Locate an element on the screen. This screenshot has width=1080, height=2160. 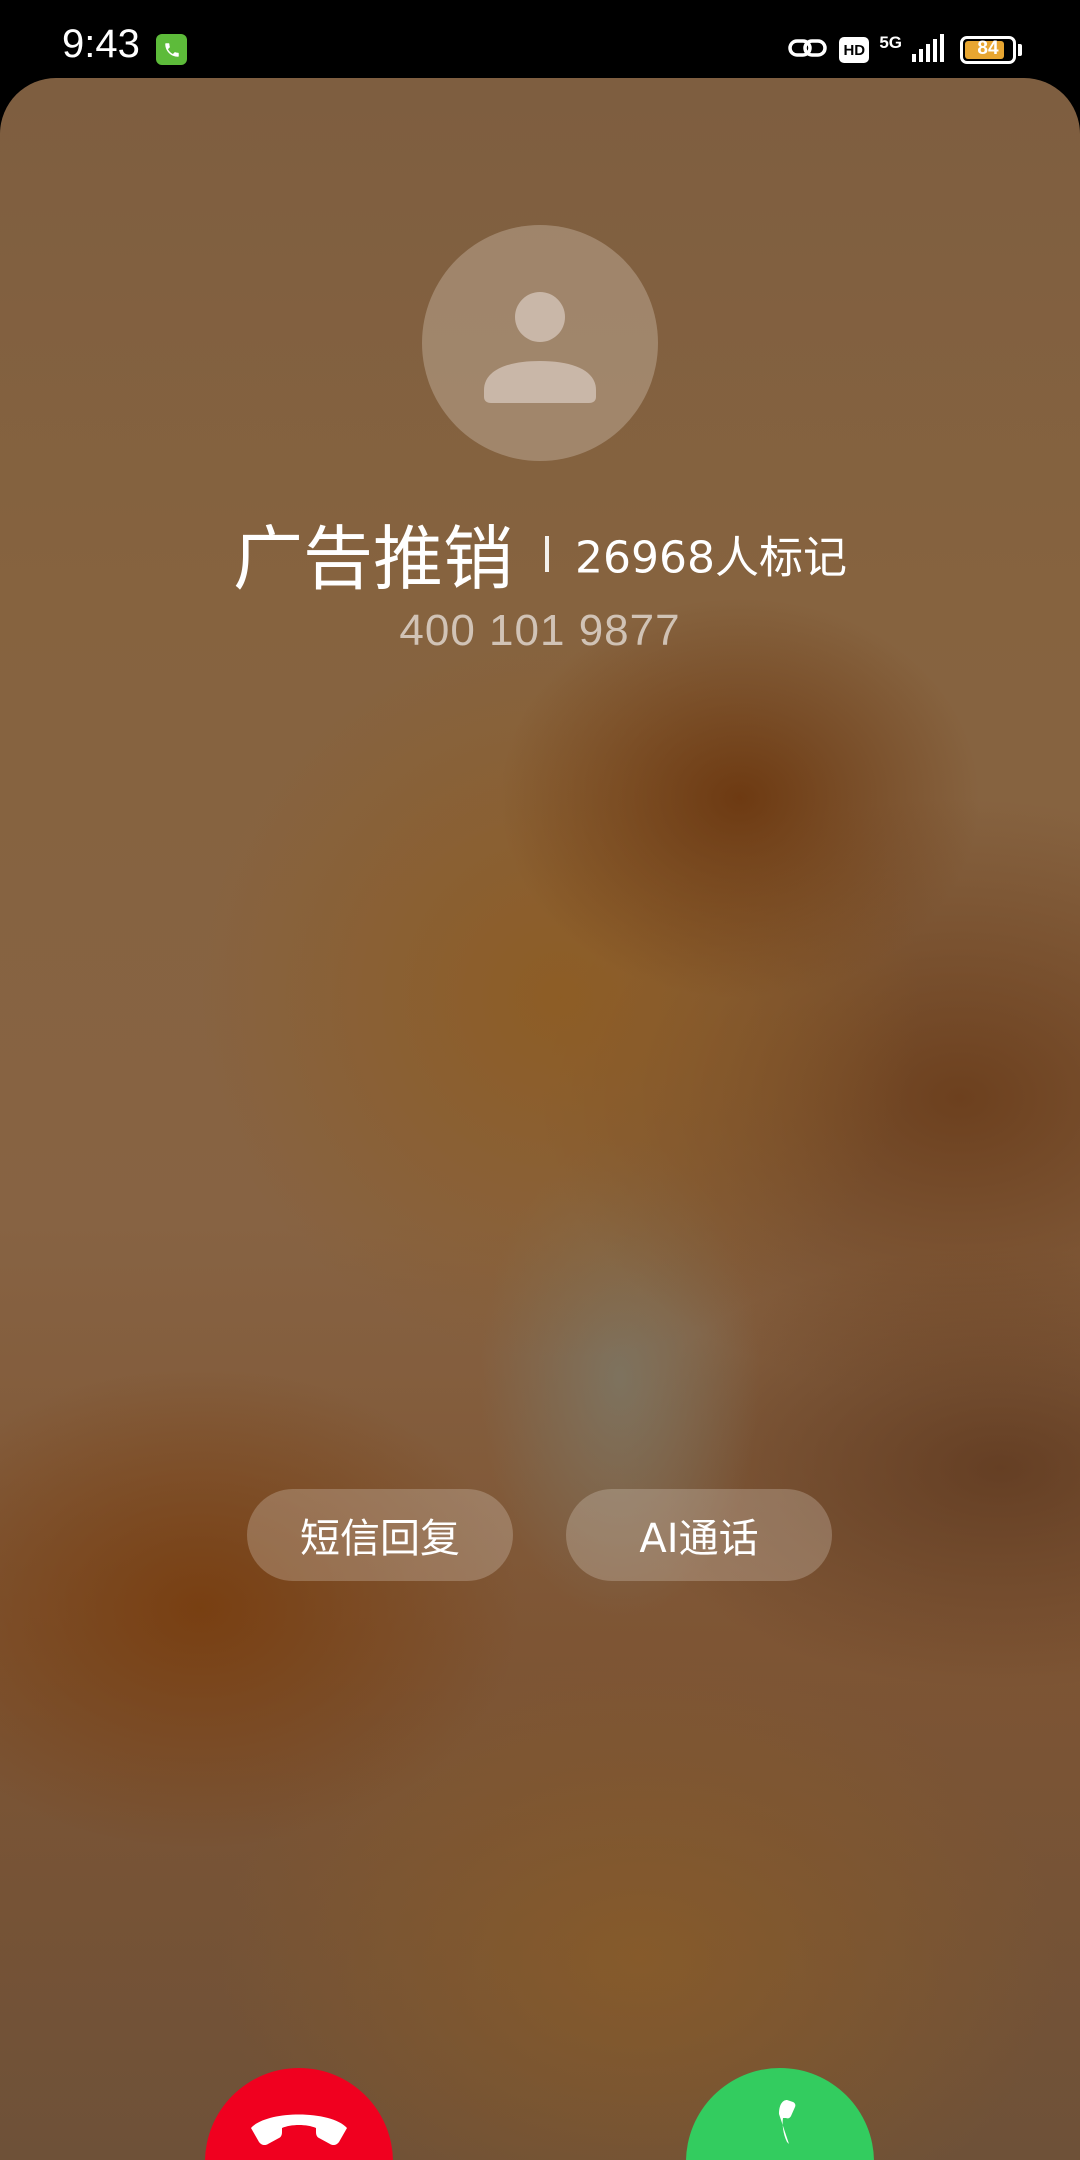
link-icon is located at coordinates (808, 50).